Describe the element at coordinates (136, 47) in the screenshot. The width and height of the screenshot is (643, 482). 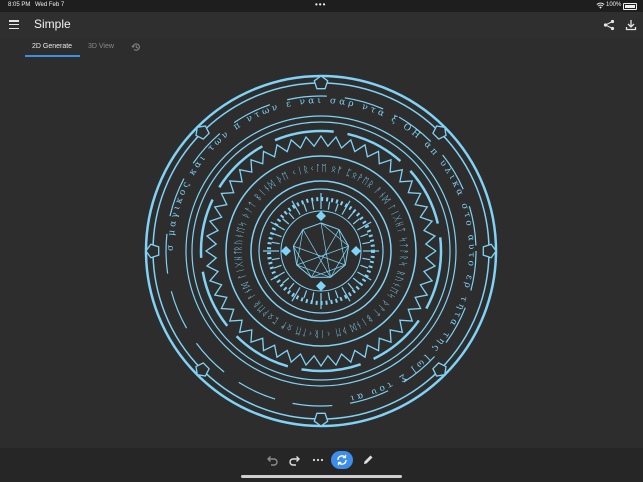
I see `history-icon` at that location.